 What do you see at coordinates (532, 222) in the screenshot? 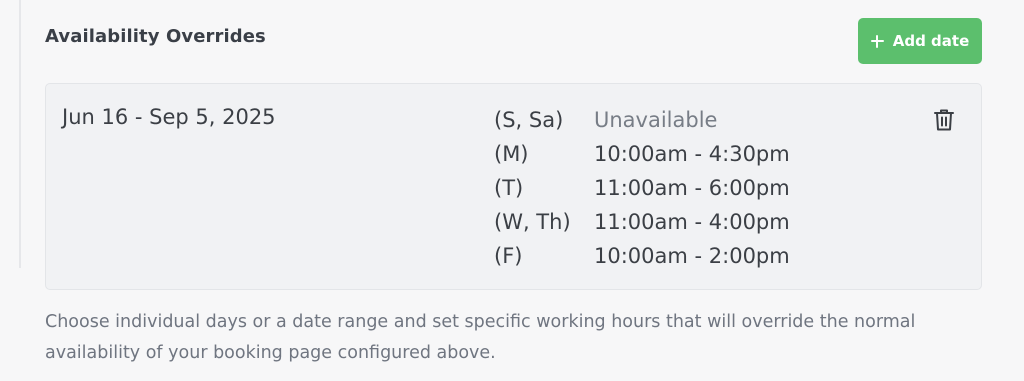
I see `schedule-days: (W, Th)` at bounding box center [532, 222].